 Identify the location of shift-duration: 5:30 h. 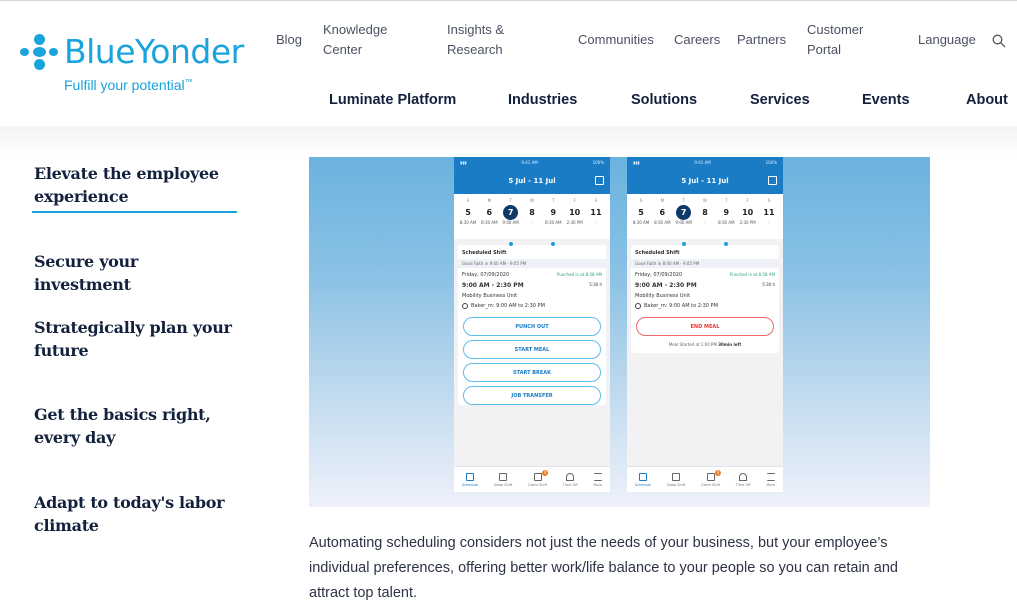
(768, 284).